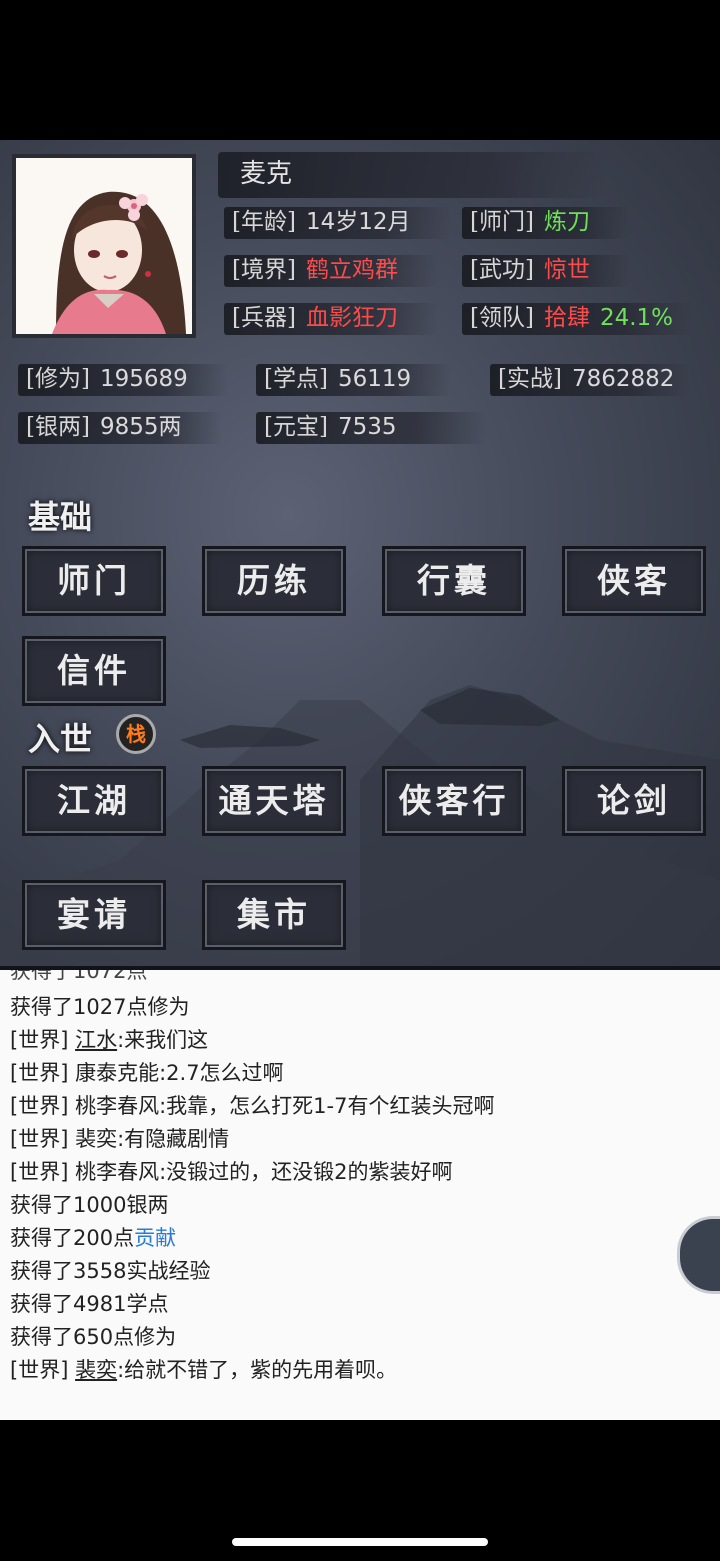 The image size is (720, 1561). What do you see at coordinates (136, 734) in the screenshot?
I see `inn-badge-icon: 栈` at bounding box center [136, 734].